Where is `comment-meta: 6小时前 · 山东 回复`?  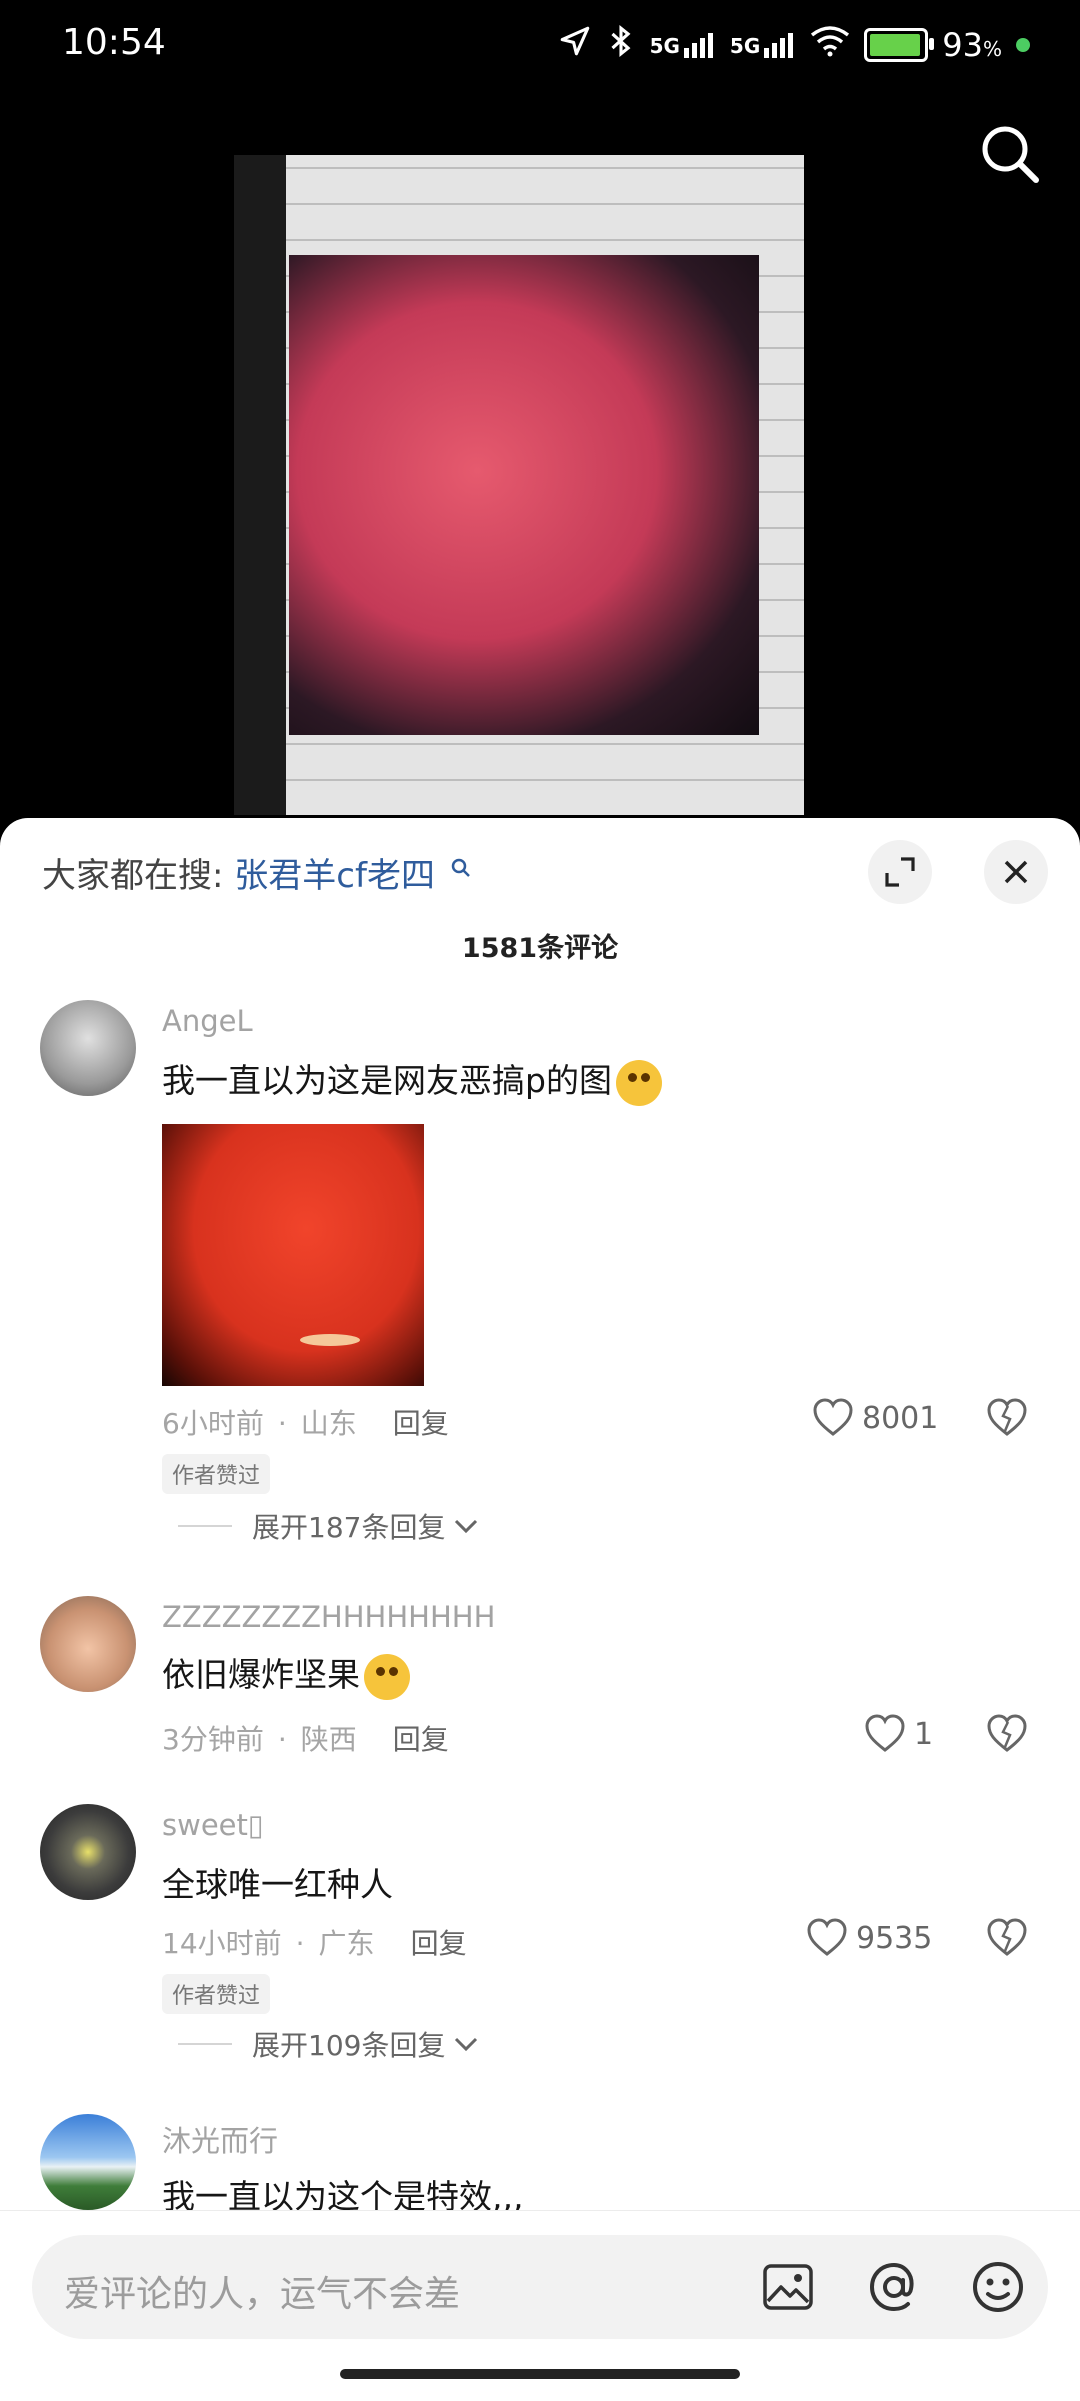
comment-meta: 6小时前 · 山东 回复 is located at coordinates (305, 1423).